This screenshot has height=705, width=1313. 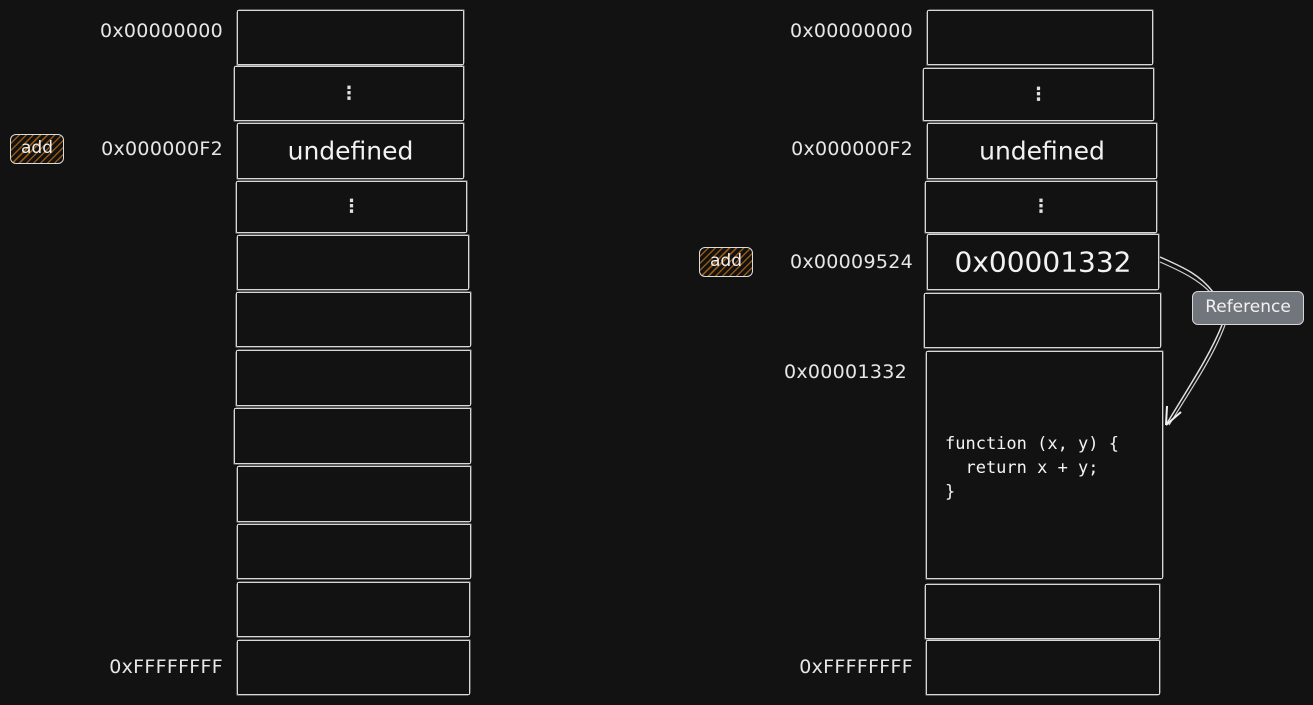 I want to click on reference-arrow, so click(x=1192, y=341).